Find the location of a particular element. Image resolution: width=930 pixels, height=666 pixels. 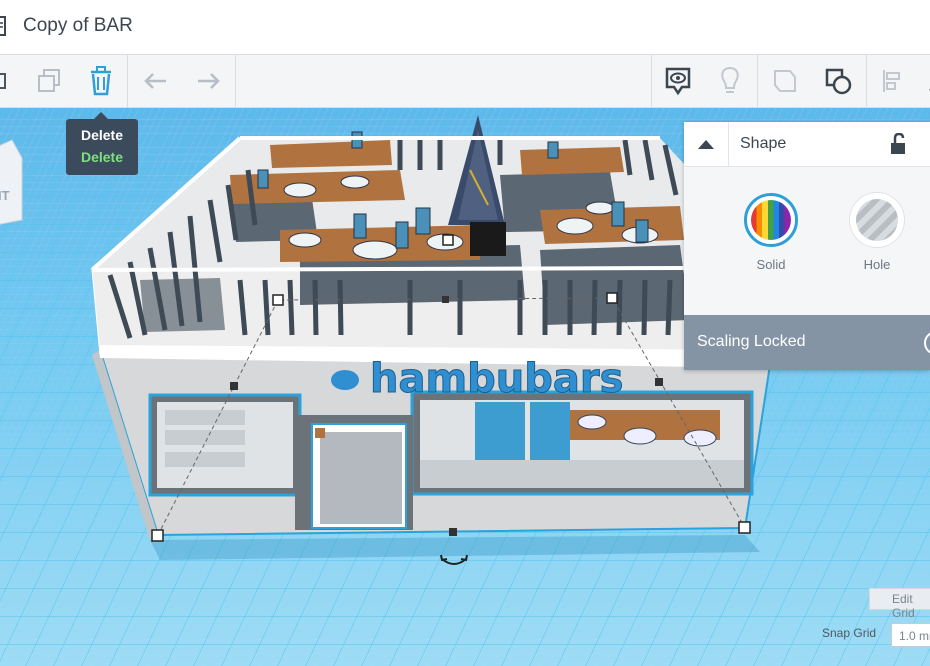

light-button is located at coordinates (730, 81).